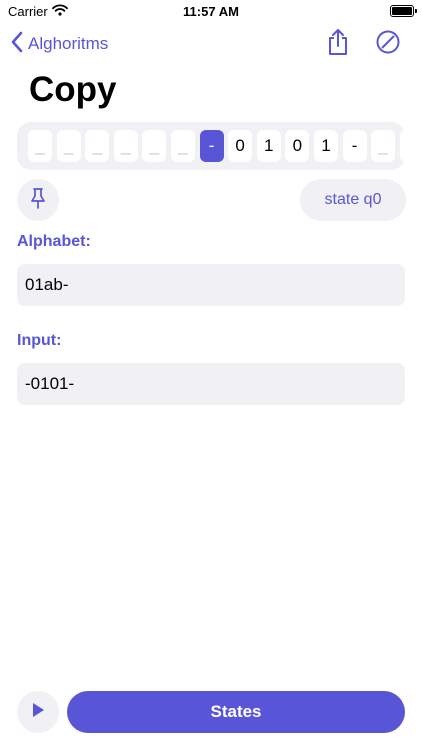 The width and height of the screenshot is (422, 750). I want to click on status-bar: Carrier 11:57 AM, so click(211, 12).